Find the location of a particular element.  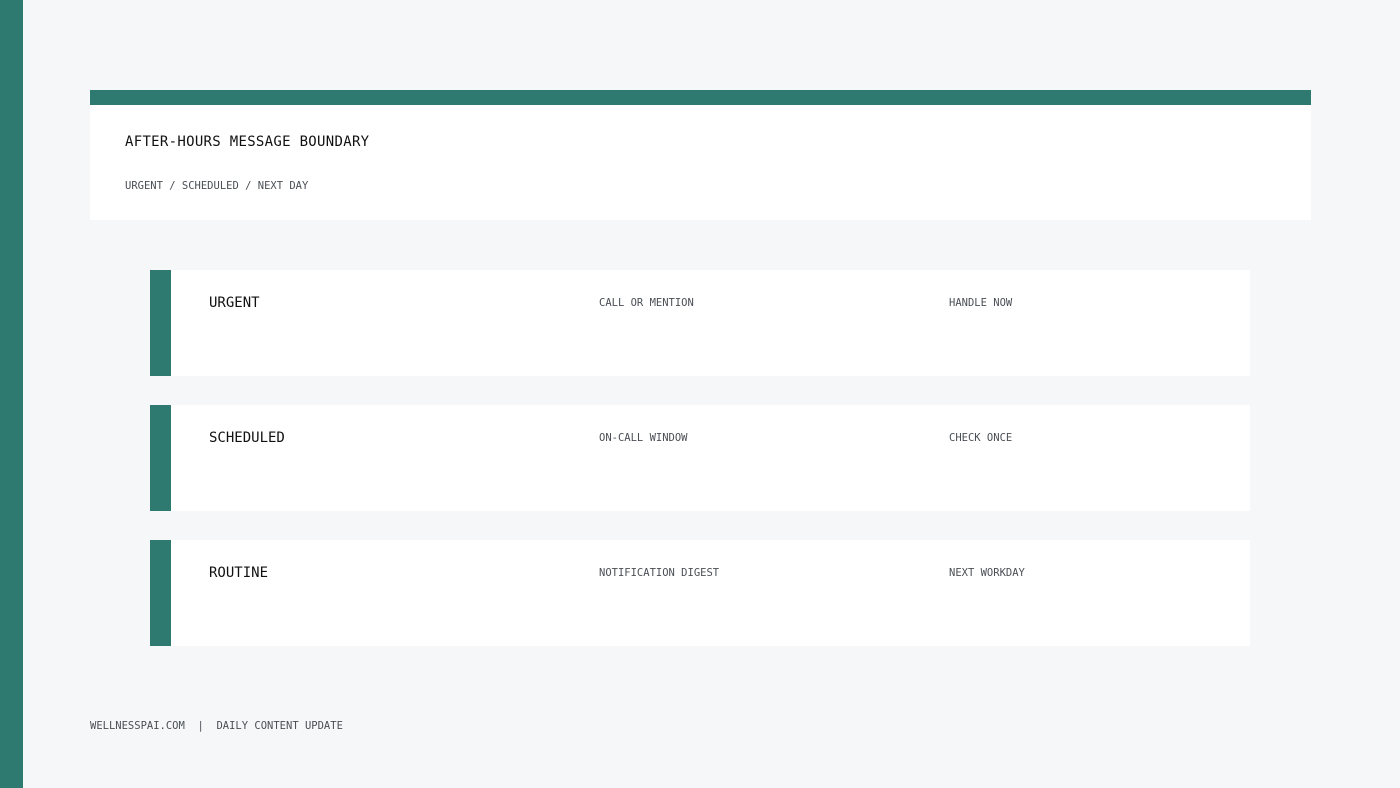

header-accent-bar is located at coordinates (700, 97).